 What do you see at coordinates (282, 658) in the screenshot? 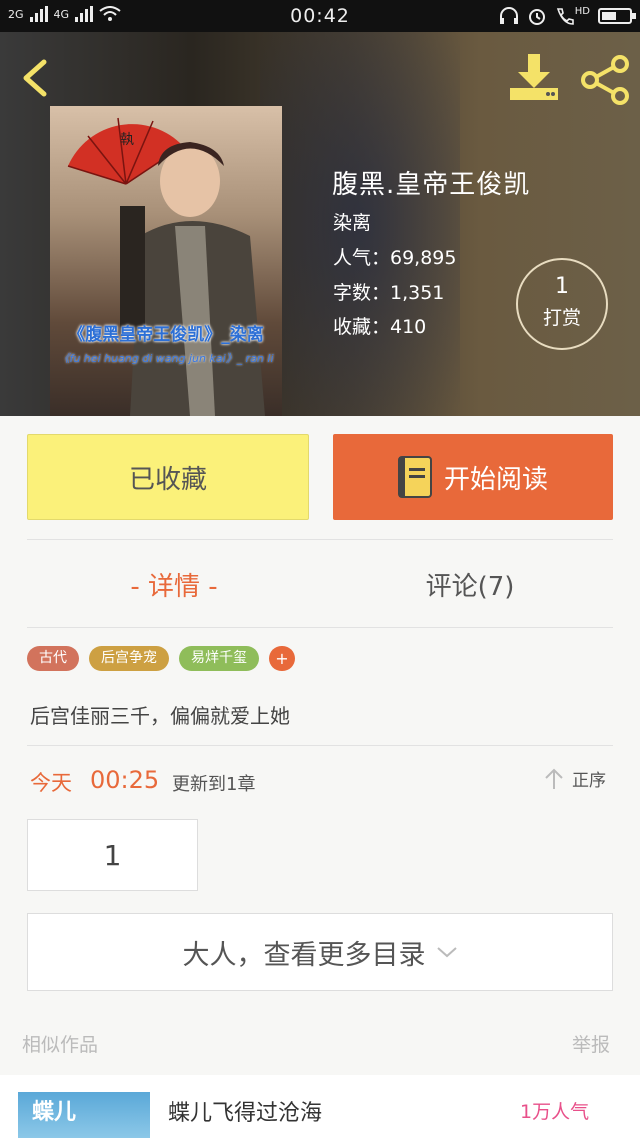
I see `add-tag-button: +` at bounding box center [282, 658].